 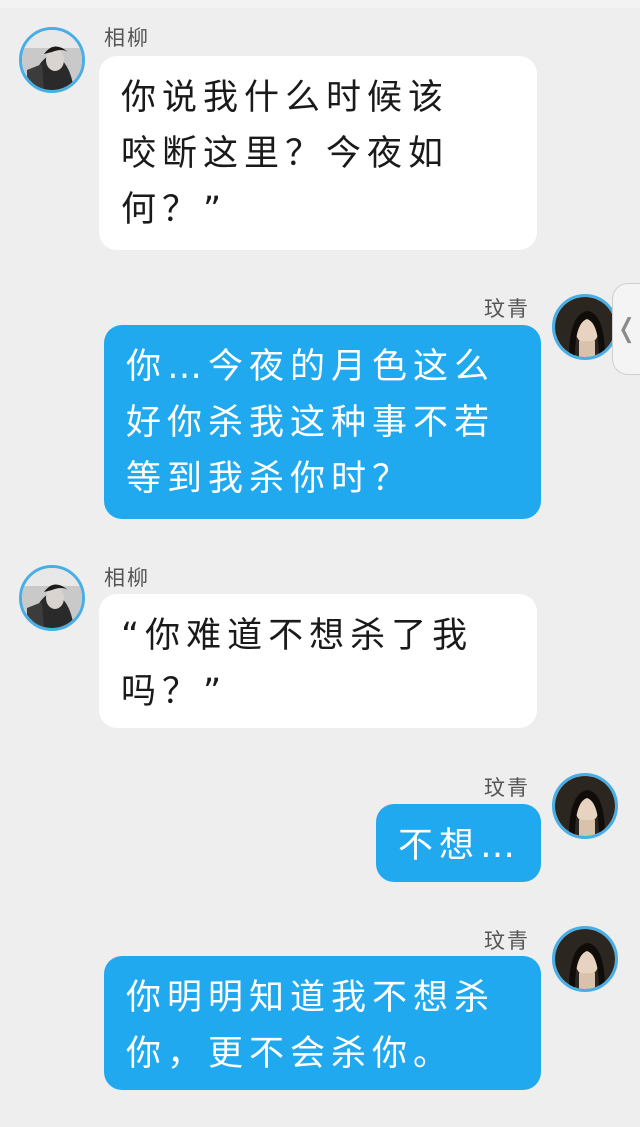 What do you see at coordinates (320, 4) in the screenshot?
I see `top-divider` at bounding box center [320, 4].